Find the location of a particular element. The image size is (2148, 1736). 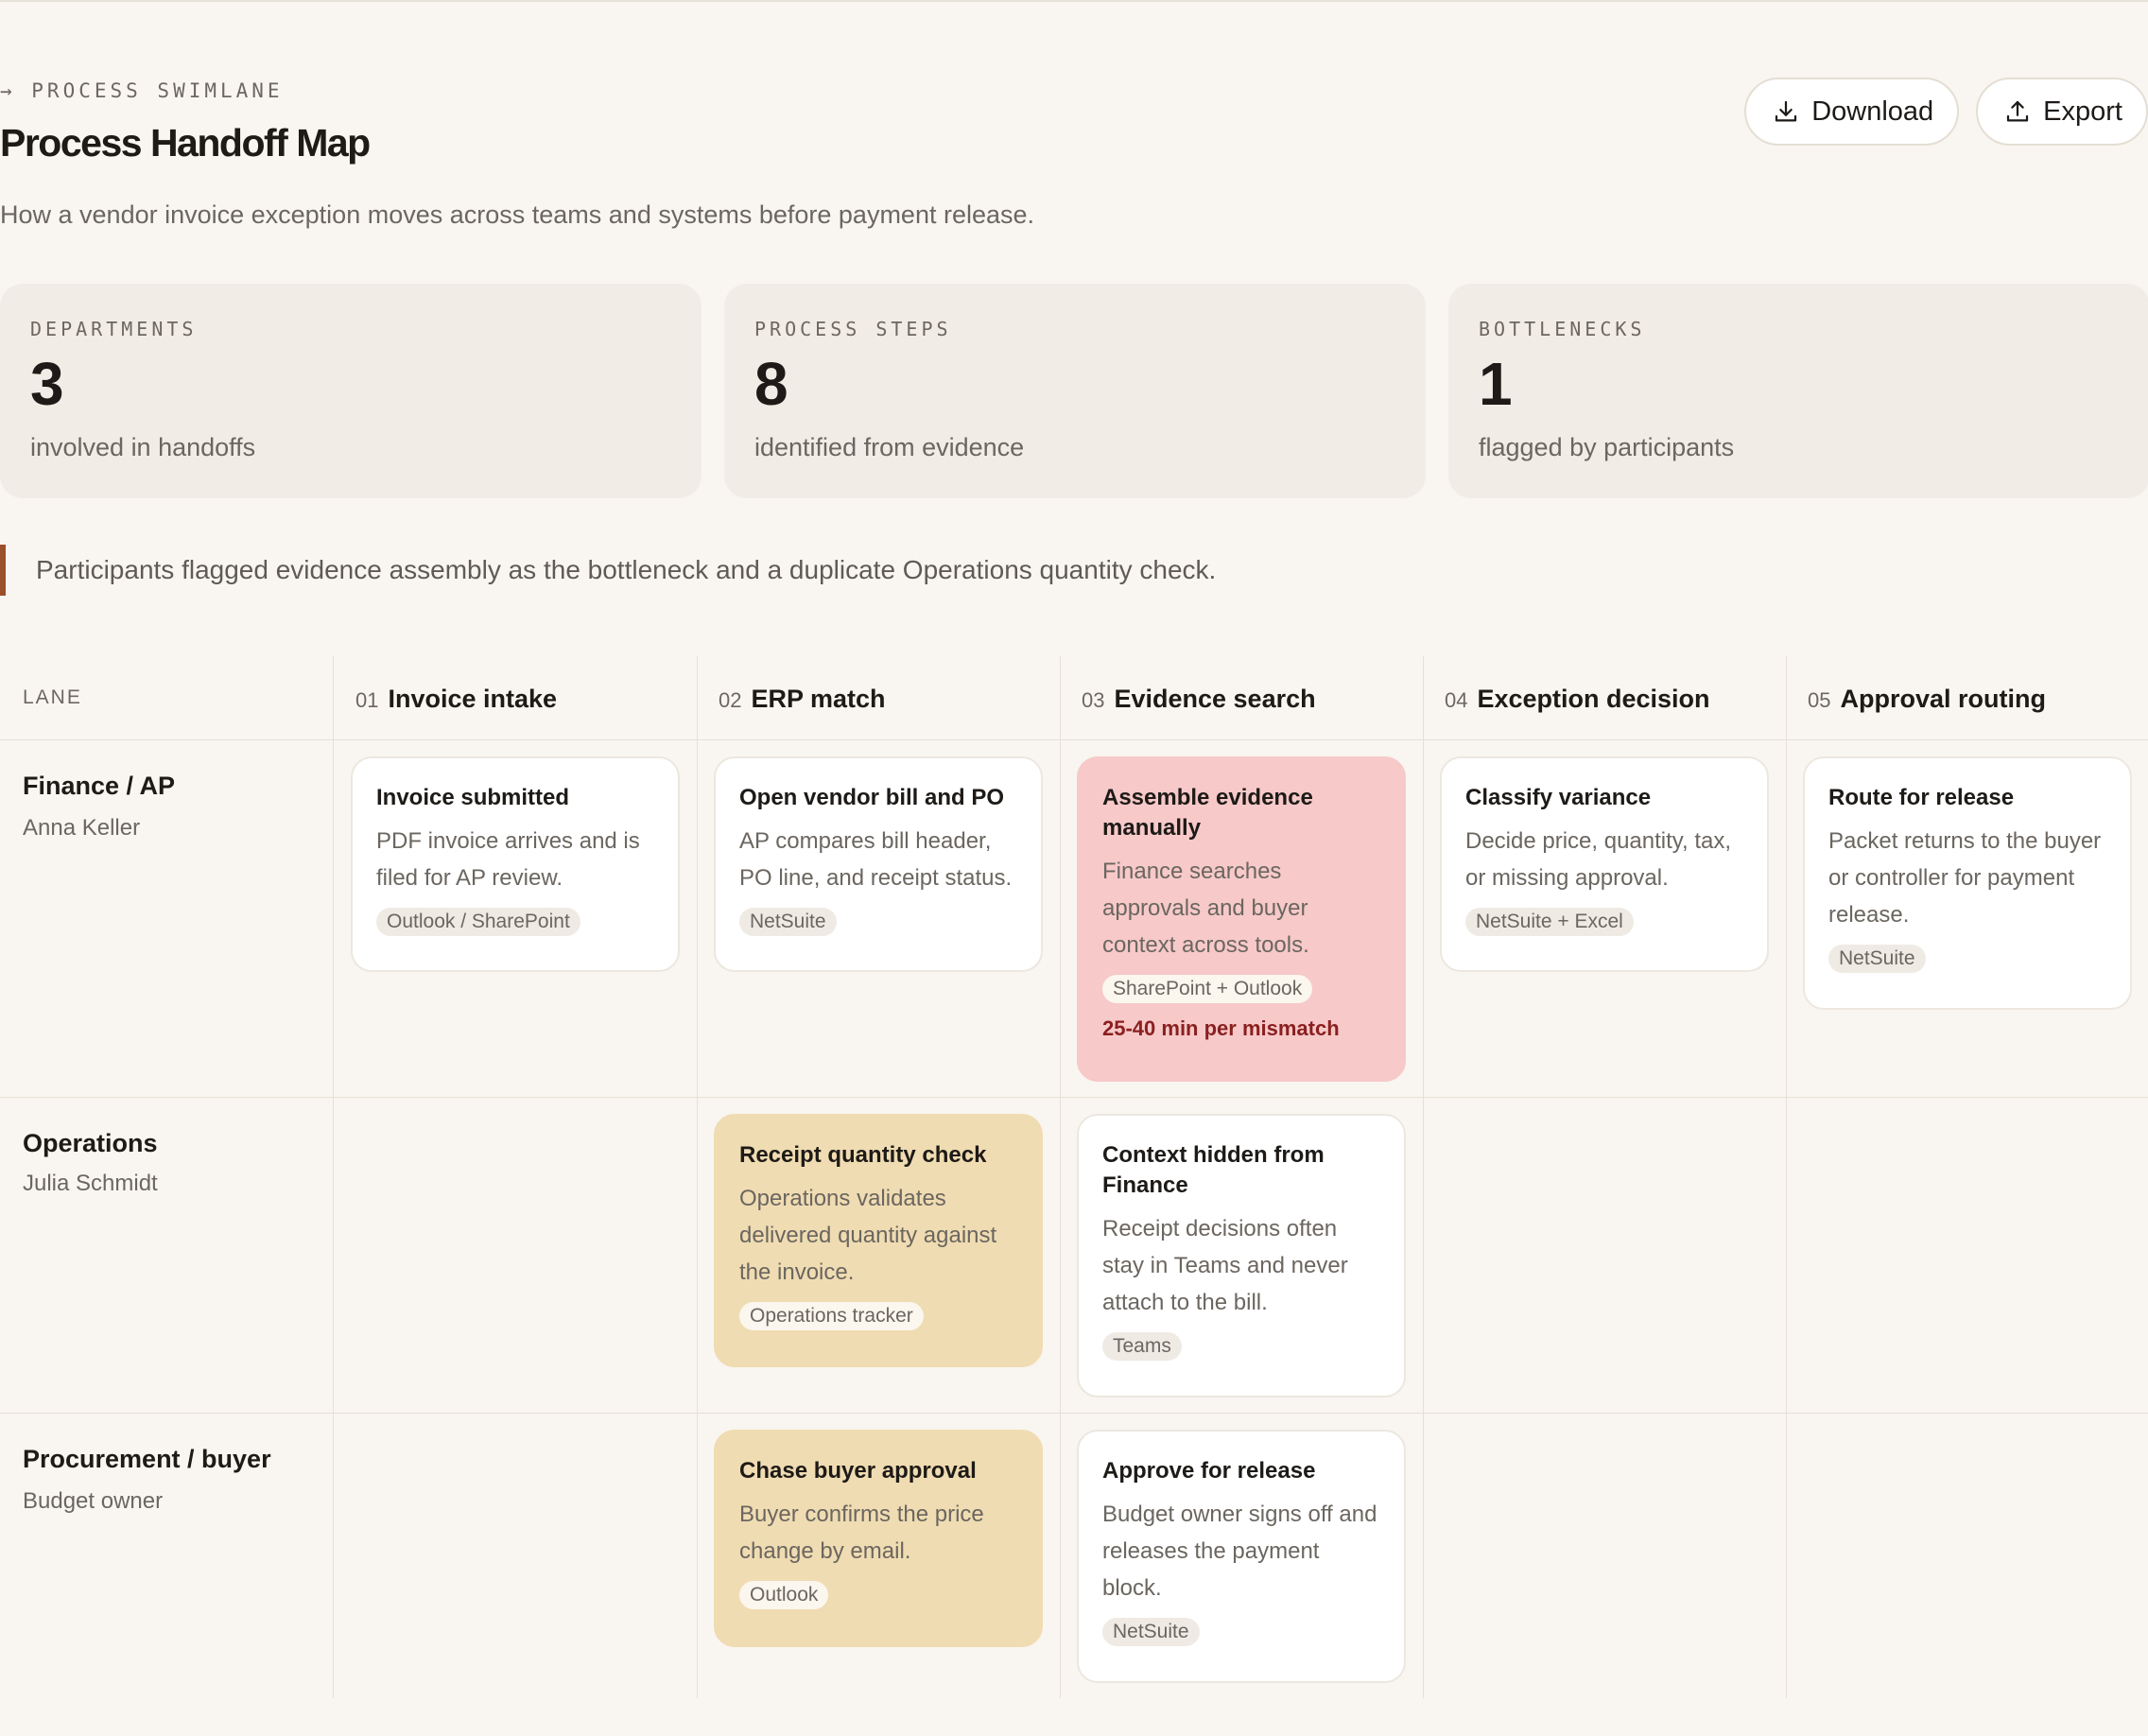

stat-label: DEPARTMENTS is located at coordinates (114, 329).